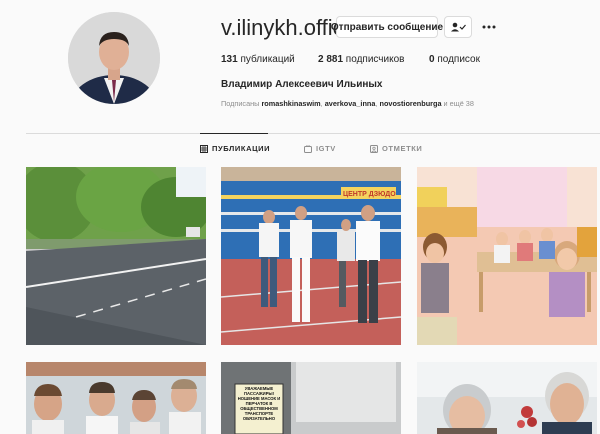 The height and width of the screenshot is (434, 600). I want to click on send-message-button: Отправить сообщение, so click(387, 27).